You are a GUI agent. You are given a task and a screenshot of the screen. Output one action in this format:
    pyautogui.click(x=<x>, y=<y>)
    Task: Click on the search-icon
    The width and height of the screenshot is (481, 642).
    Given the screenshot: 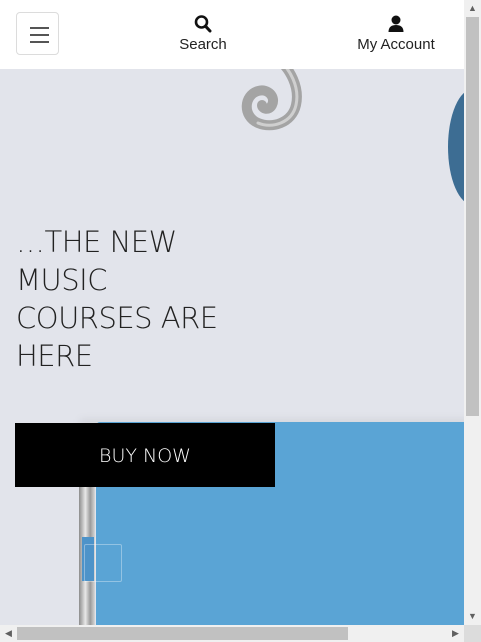 What is the action you would take?
    pyautogui.click(x=203, y=24)
    